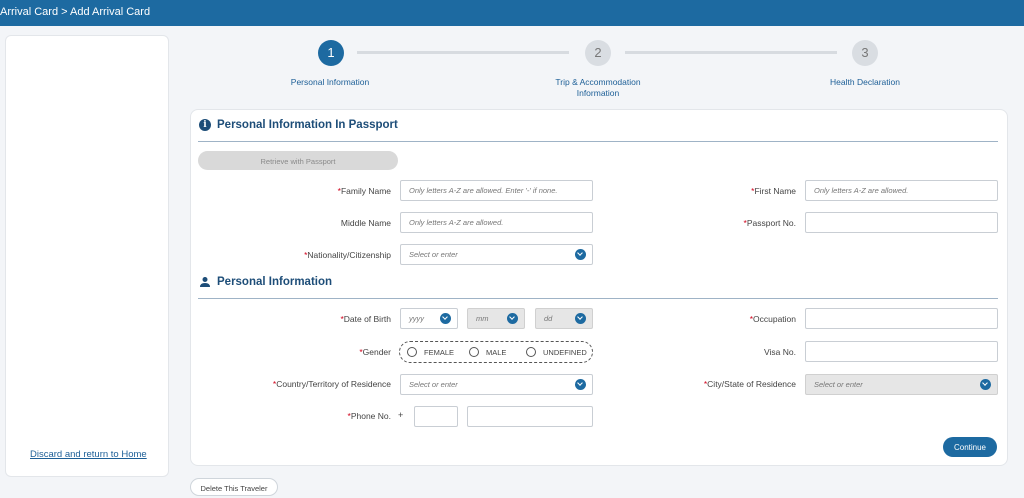 The image size is (1024, 498). I want to click on dob-year-placeholder: yyyy, so click(416, 318).